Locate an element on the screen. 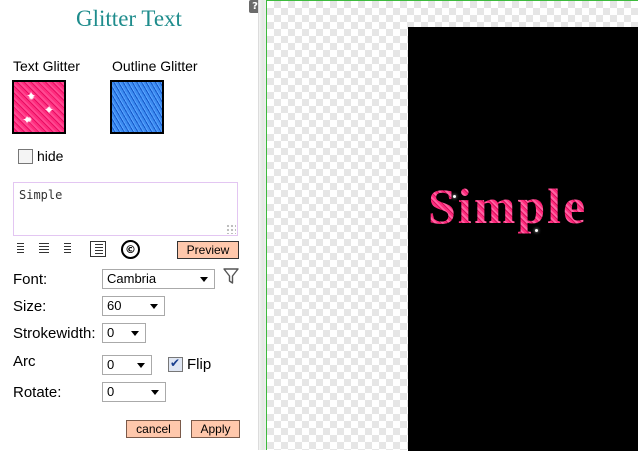  flip-option: Flip is located at coordinates (189, 364).